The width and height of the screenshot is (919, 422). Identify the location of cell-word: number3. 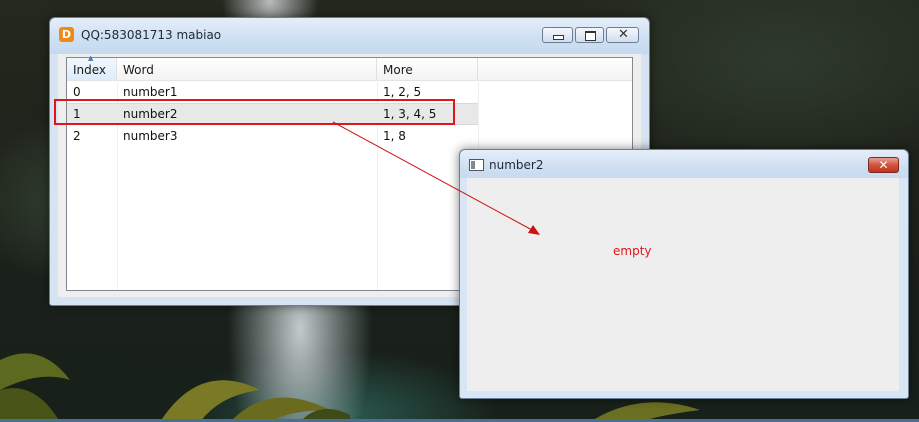
(150, 136).